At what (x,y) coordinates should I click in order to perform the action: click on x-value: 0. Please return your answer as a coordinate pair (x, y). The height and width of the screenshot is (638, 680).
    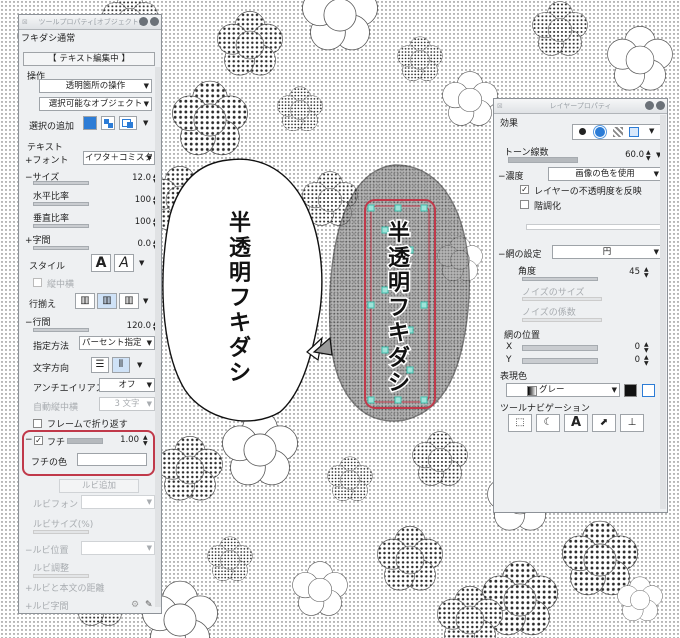
    Looking at the image, I should click on (622, 347).